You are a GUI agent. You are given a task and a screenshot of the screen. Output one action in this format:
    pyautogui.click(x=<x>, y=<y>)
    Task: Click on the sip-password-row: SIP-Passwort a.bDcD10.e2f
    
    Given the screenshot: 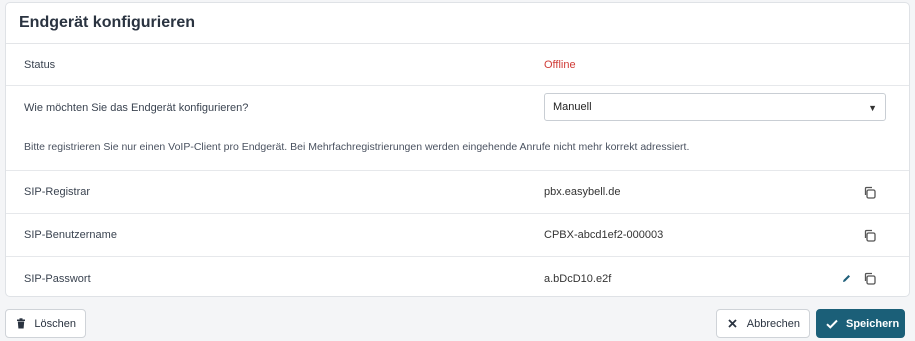 What is the action you would take?
    pyautogui.click(x=457, y=276)
    